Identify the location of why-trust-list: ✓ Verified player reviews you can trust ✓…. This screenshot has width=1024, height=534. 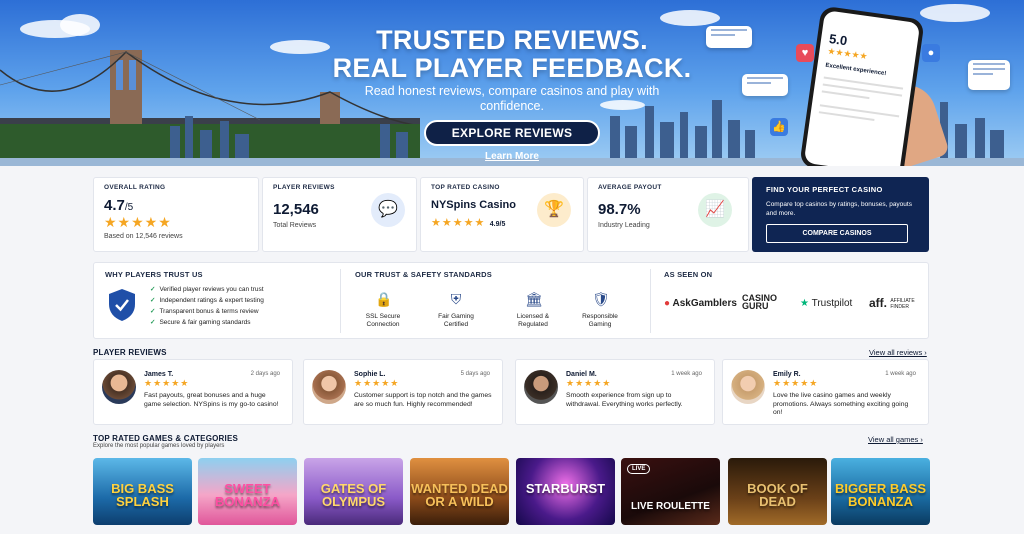
(207, 306).